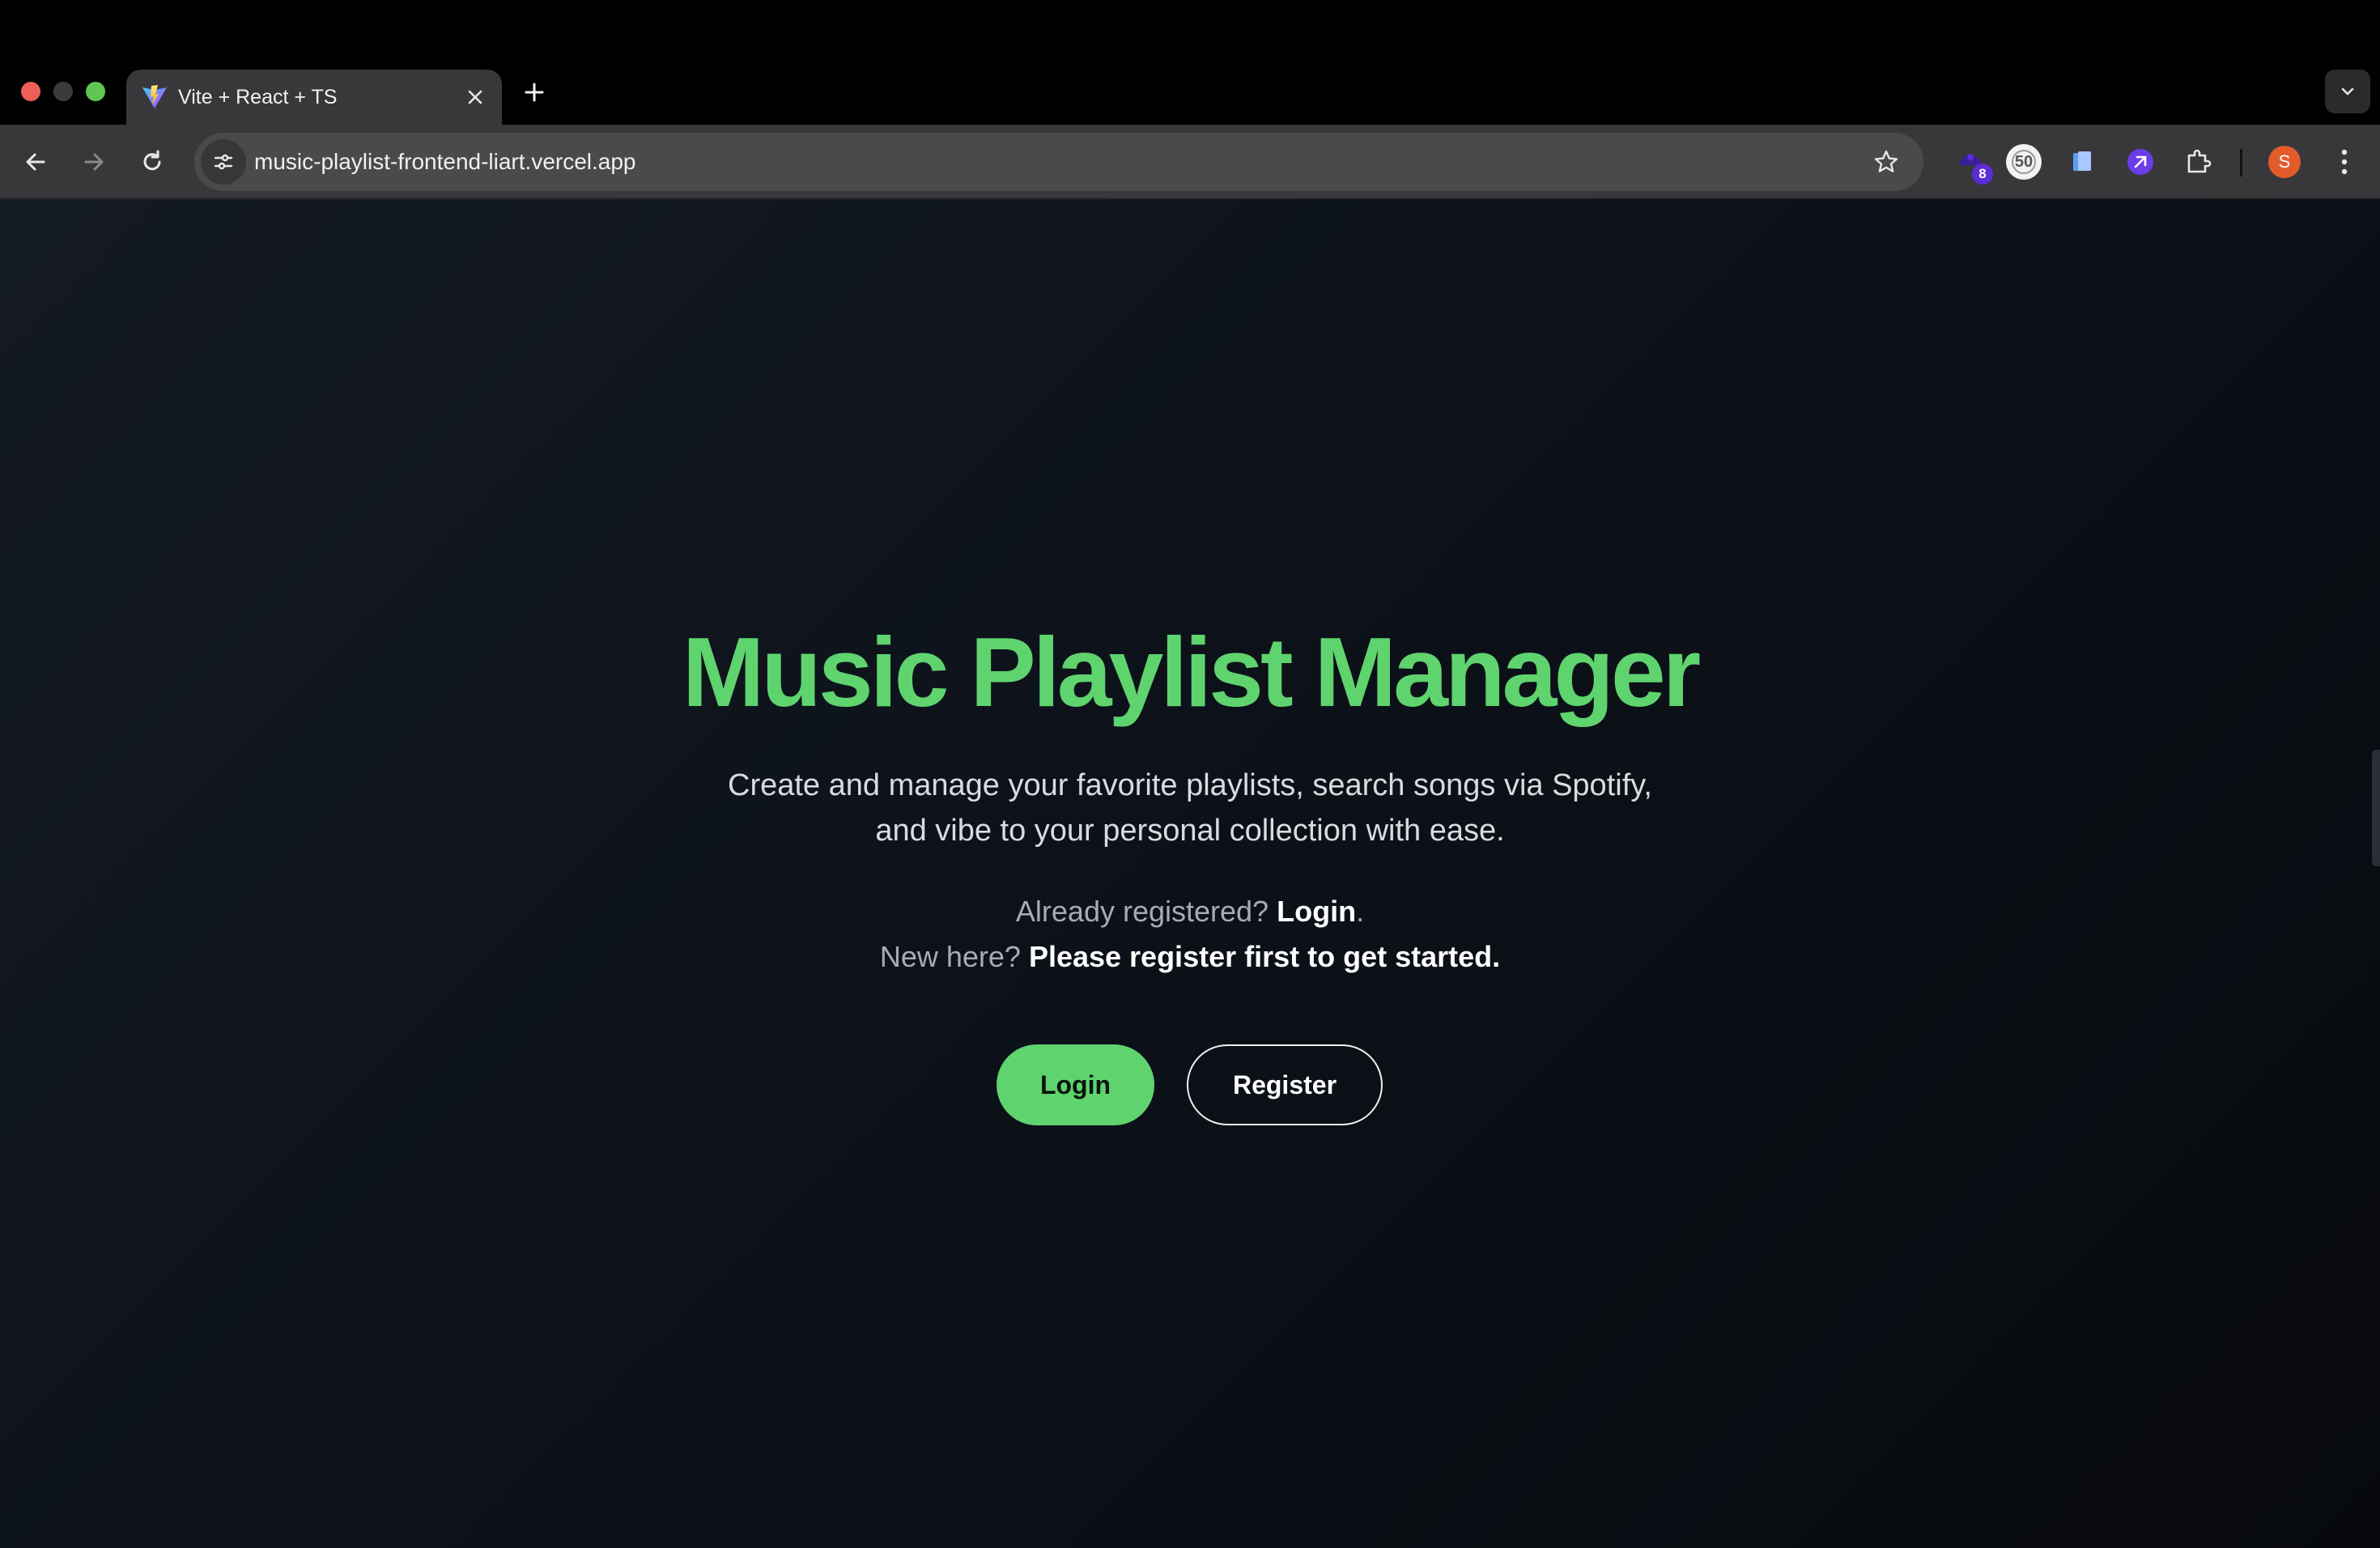 The width and height of the screenshot is (2380, 1548). Describe the element at coordinates (445, 161) in the screenshot. I see `url-text: music-playlist-frontend-liart.vercel.app` at that location.